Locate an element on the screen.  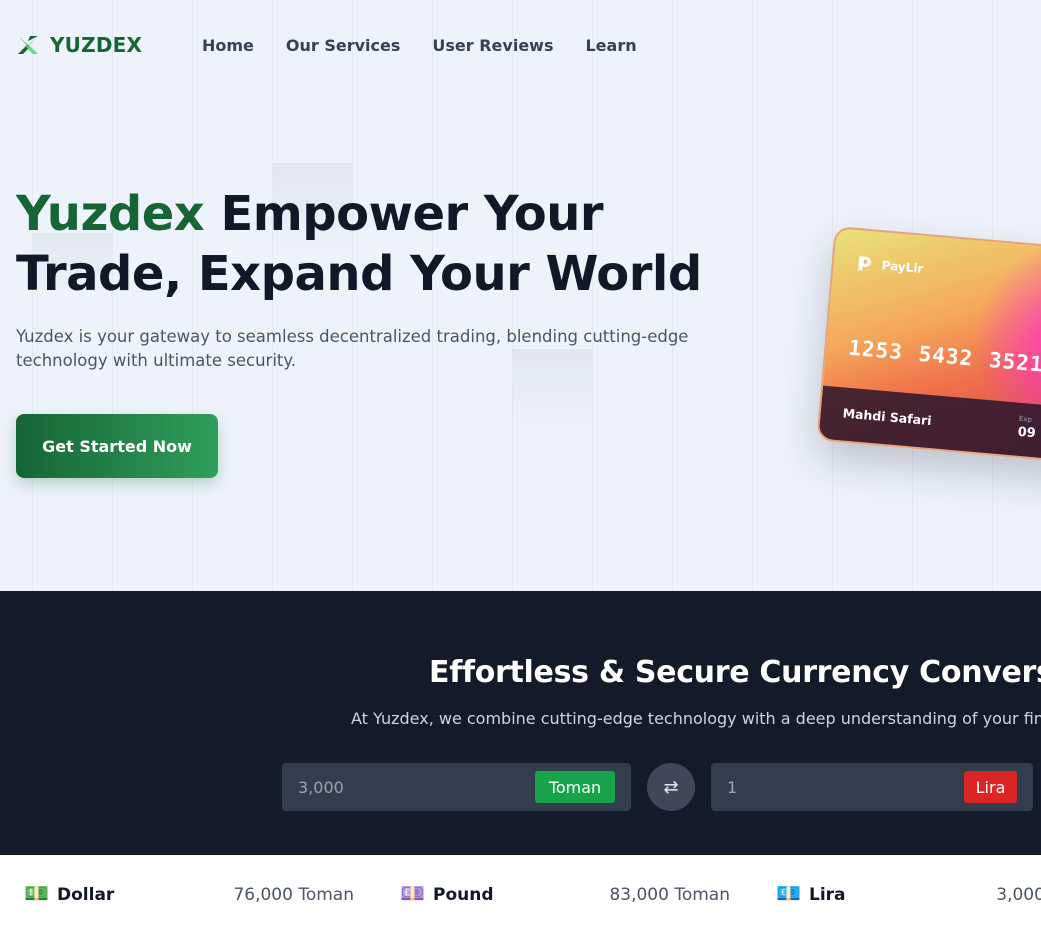
rate-value: 76,000 Toman is located at coordinates (293, 895).